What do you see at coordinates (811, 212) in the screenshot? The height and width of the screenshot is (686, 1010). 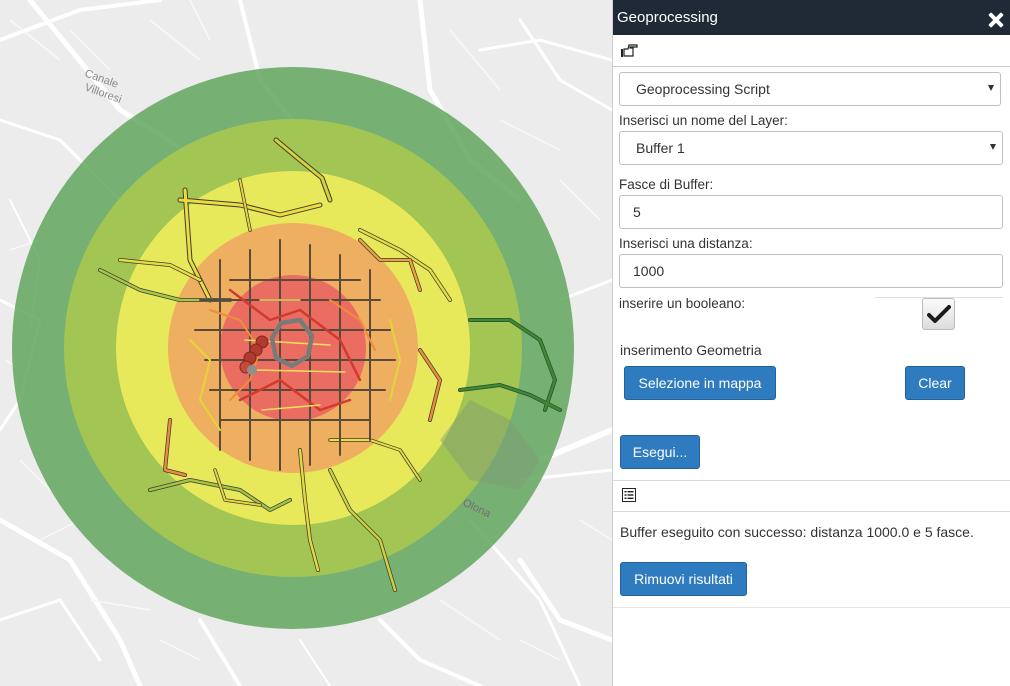 I see `buffer-bands-input: 5` at bounding box center [811, 212].